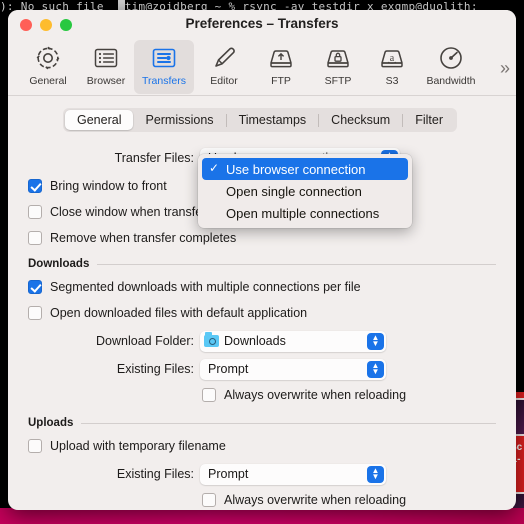 The width and height of the screenshot is (524, 524). Describe the element at coordinates (35, 212) in the screenshot. I see `checkbox-close-window-when-transfer-completes` at that location.